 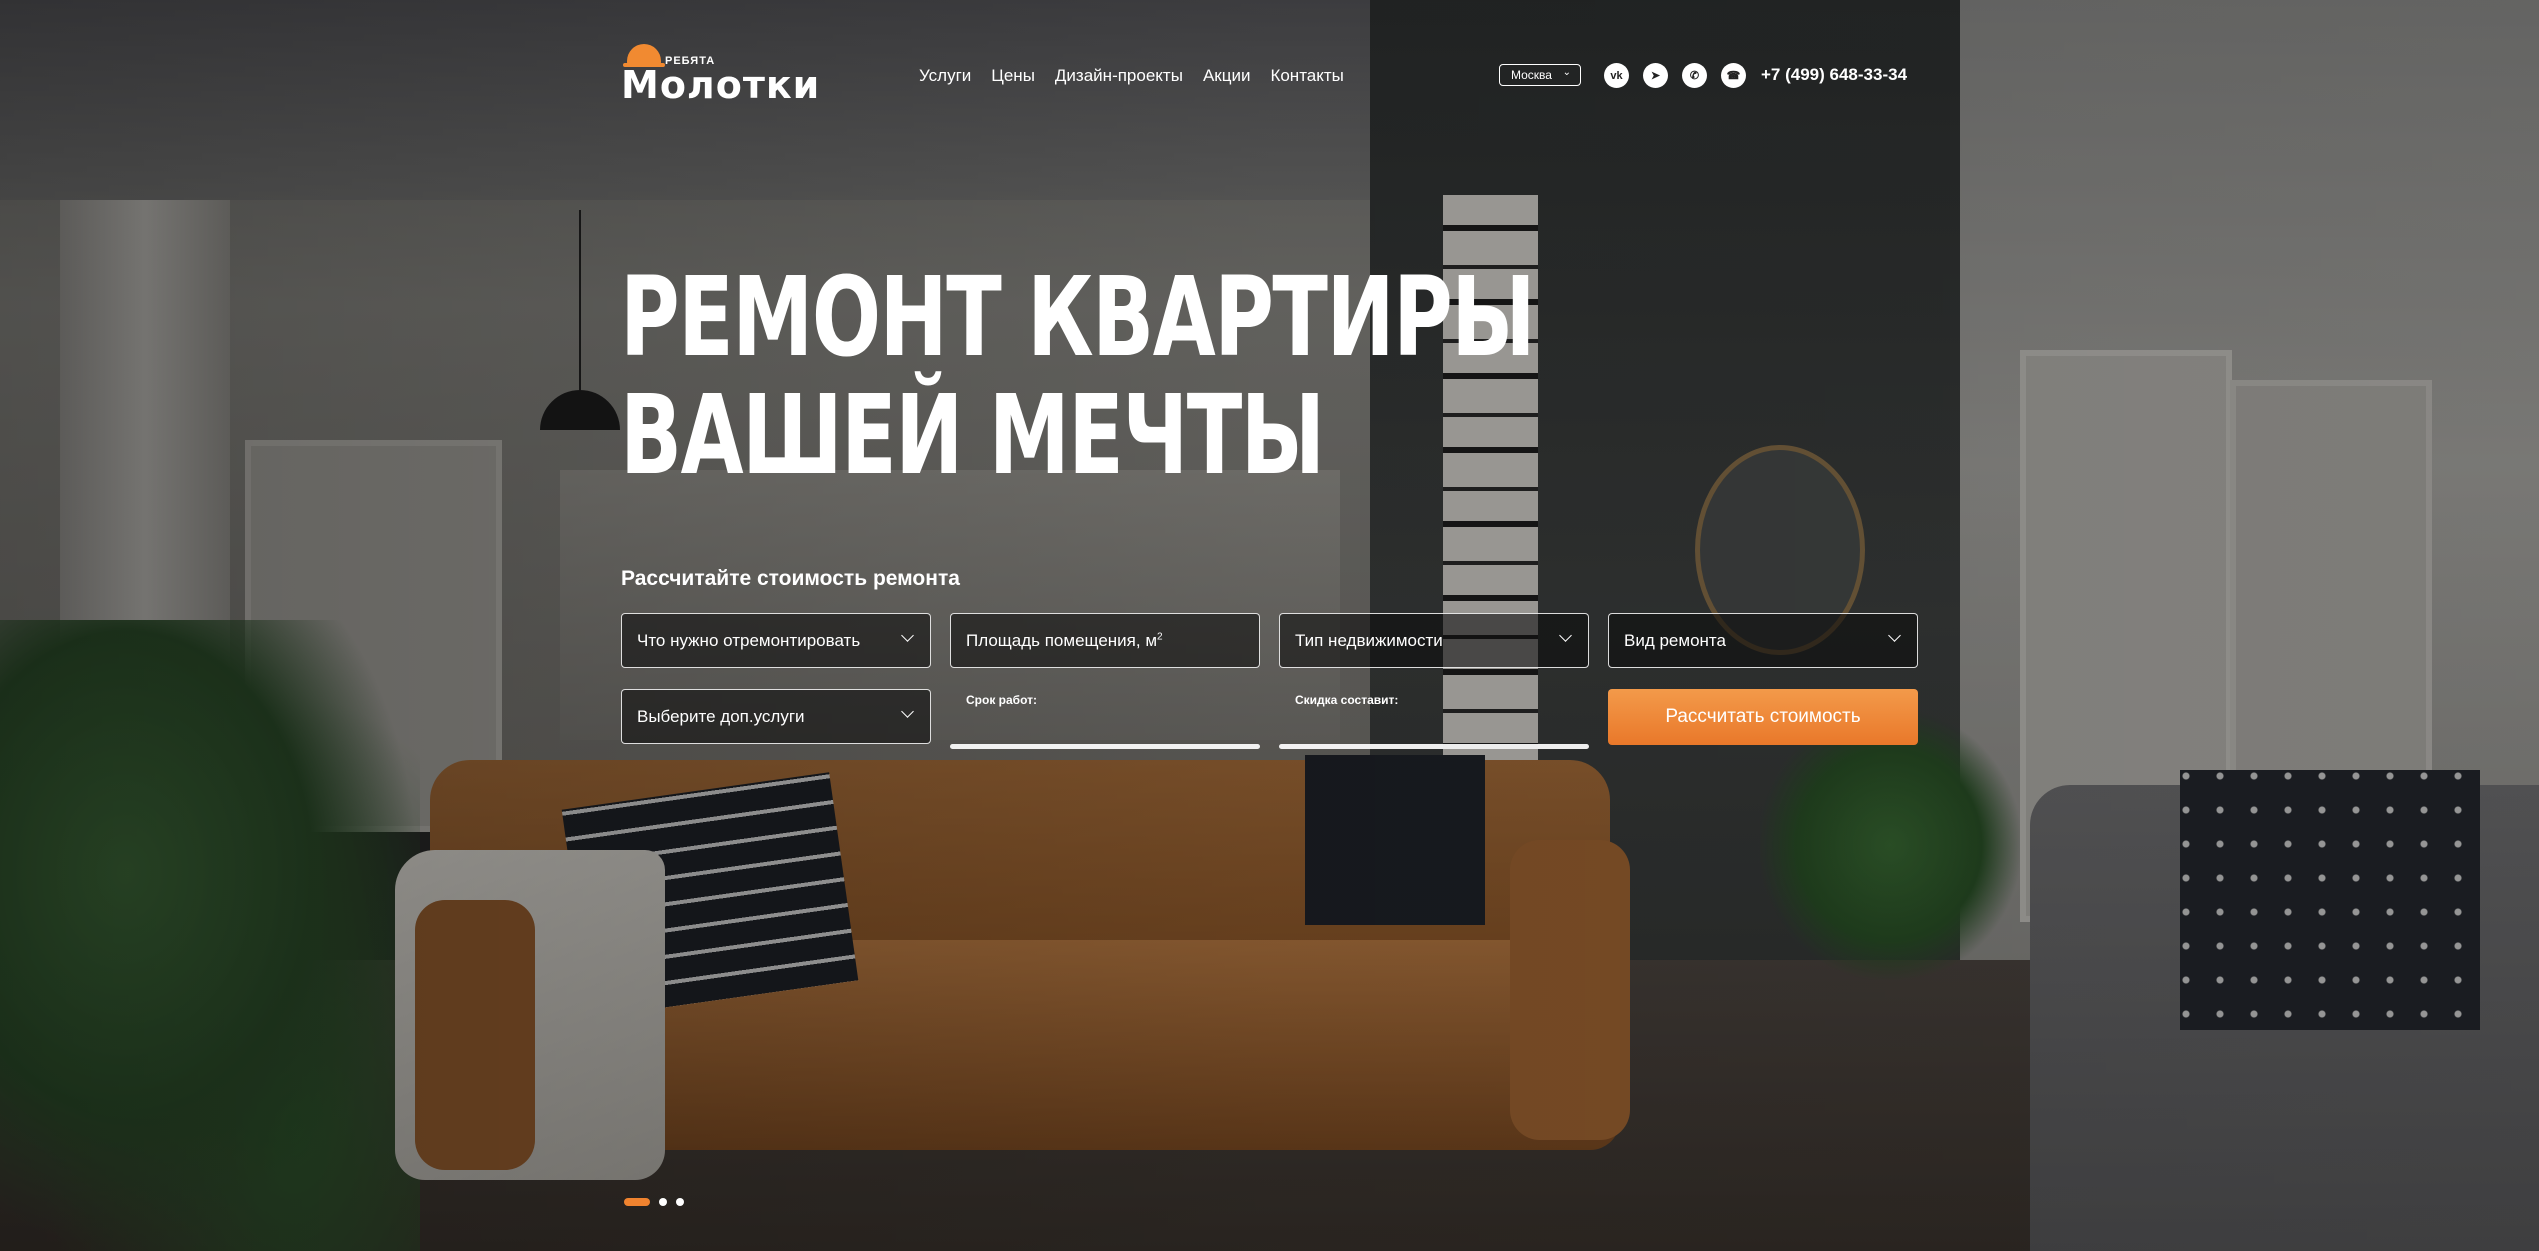 I want to click on repair-type-select: Вид ремонта, so click(x=1763, y=640).